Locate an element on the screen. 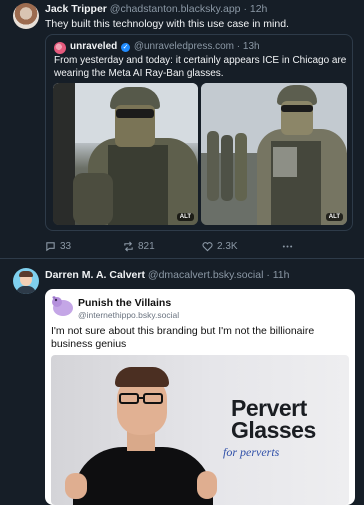 Image resolution: width=364 pixels, height=505 pixels. photo-agent-right: ALT is located at coordinates (274, 154).